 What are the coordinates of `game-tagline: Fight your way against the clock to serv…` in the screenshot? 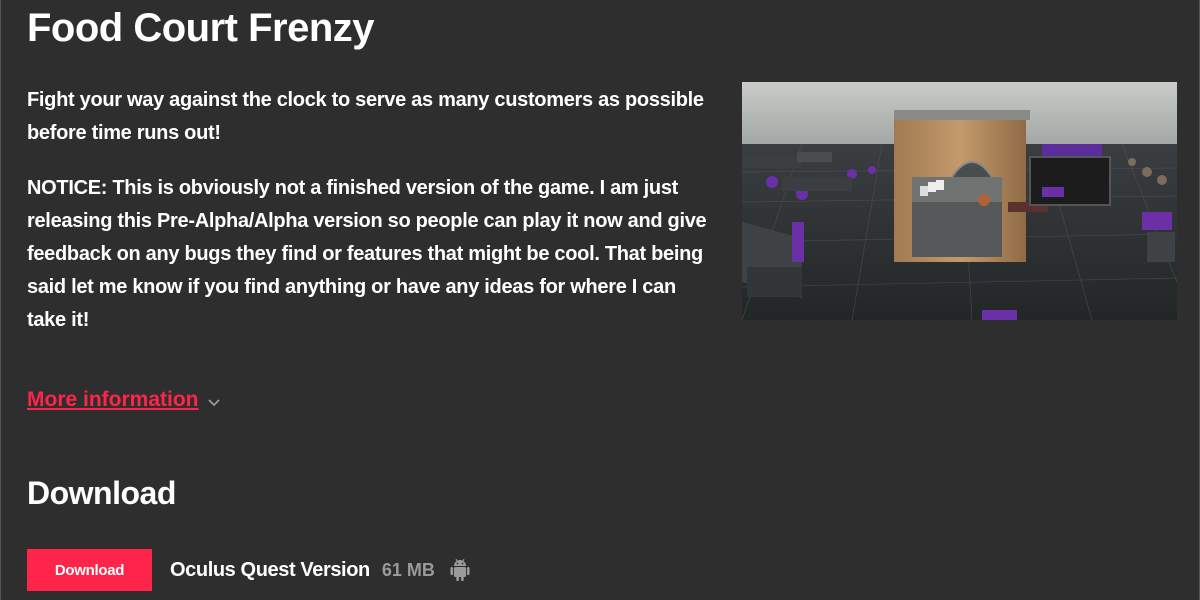 It's located at (365, 116).